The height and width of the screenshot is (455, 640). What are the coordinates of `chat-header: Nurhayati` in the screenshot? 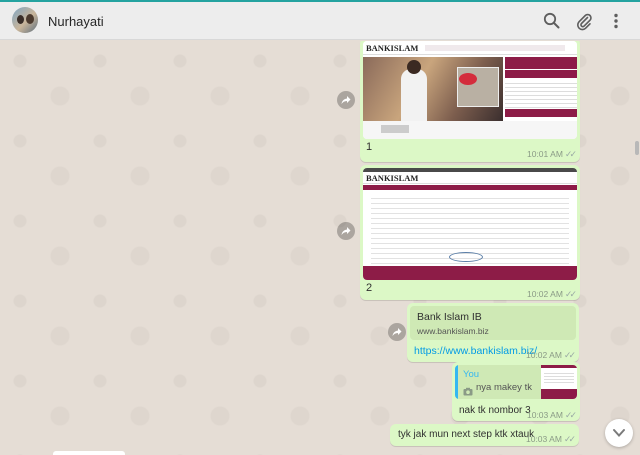 It's located at (320, 21).